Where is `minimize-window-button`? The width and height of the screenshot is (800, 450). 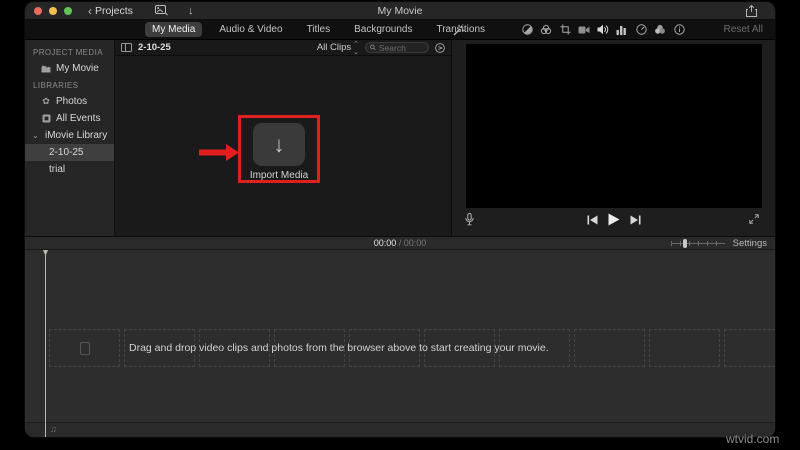
minimize-window-button is located at coordinates (53, 10).